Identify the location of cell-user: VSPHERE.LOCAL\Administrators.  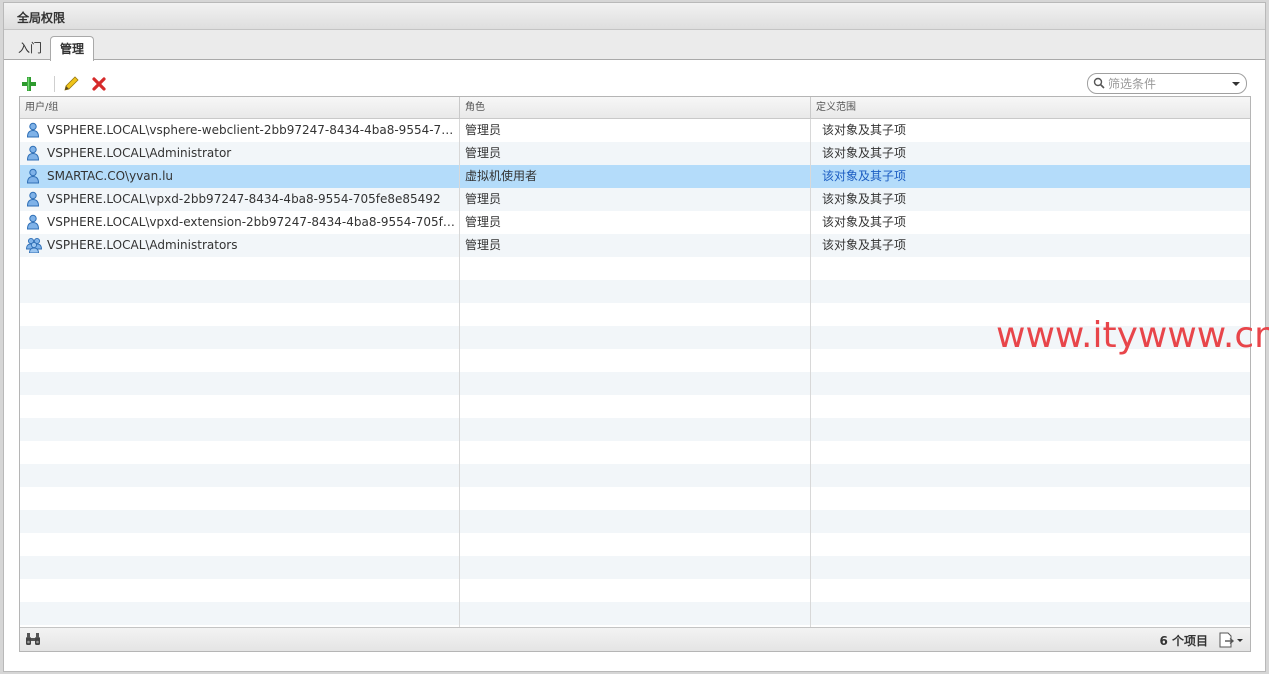
(142, 245).